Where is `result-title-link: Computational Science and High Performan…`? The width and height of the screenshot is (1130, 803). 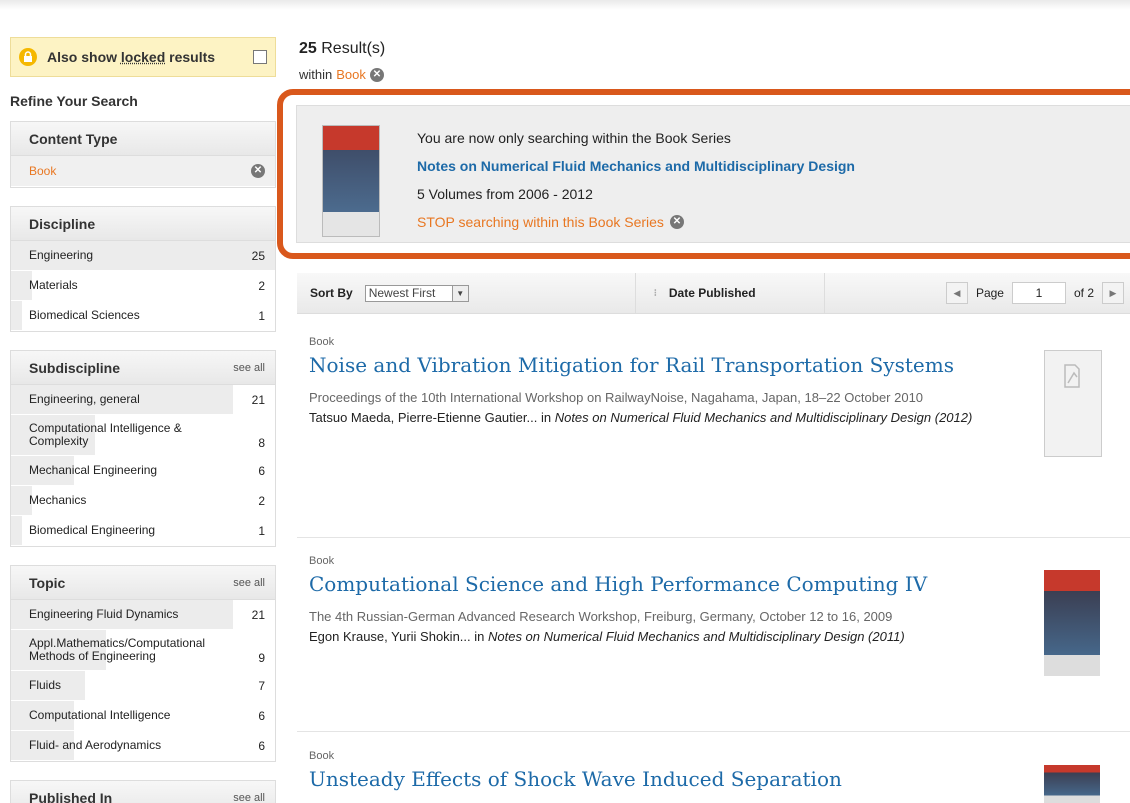 result-title-link: Computational Science and High Performan… is located at coordinates (659, 584).